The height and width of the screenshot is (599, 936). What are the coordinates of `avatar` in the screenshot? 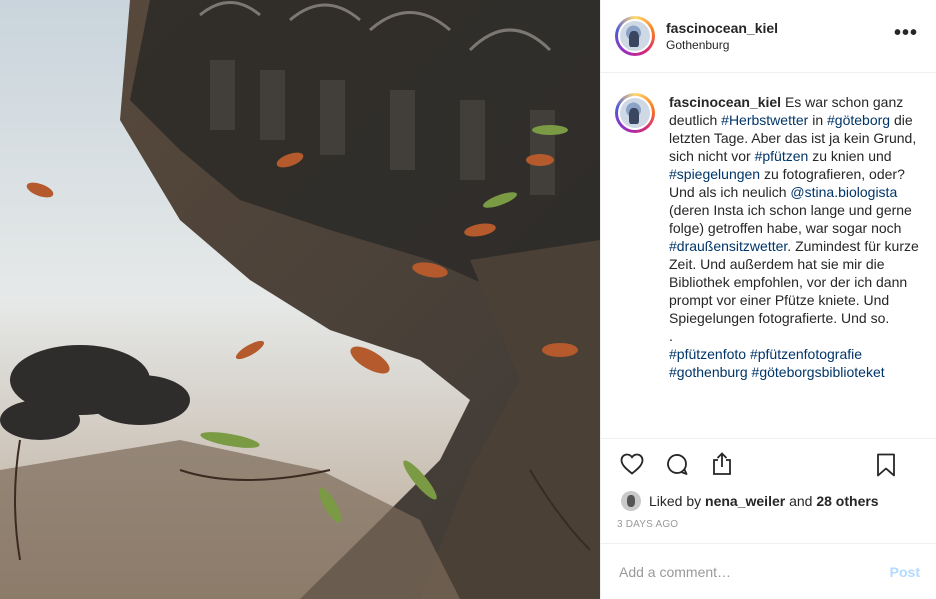 It's located at (635, 36).